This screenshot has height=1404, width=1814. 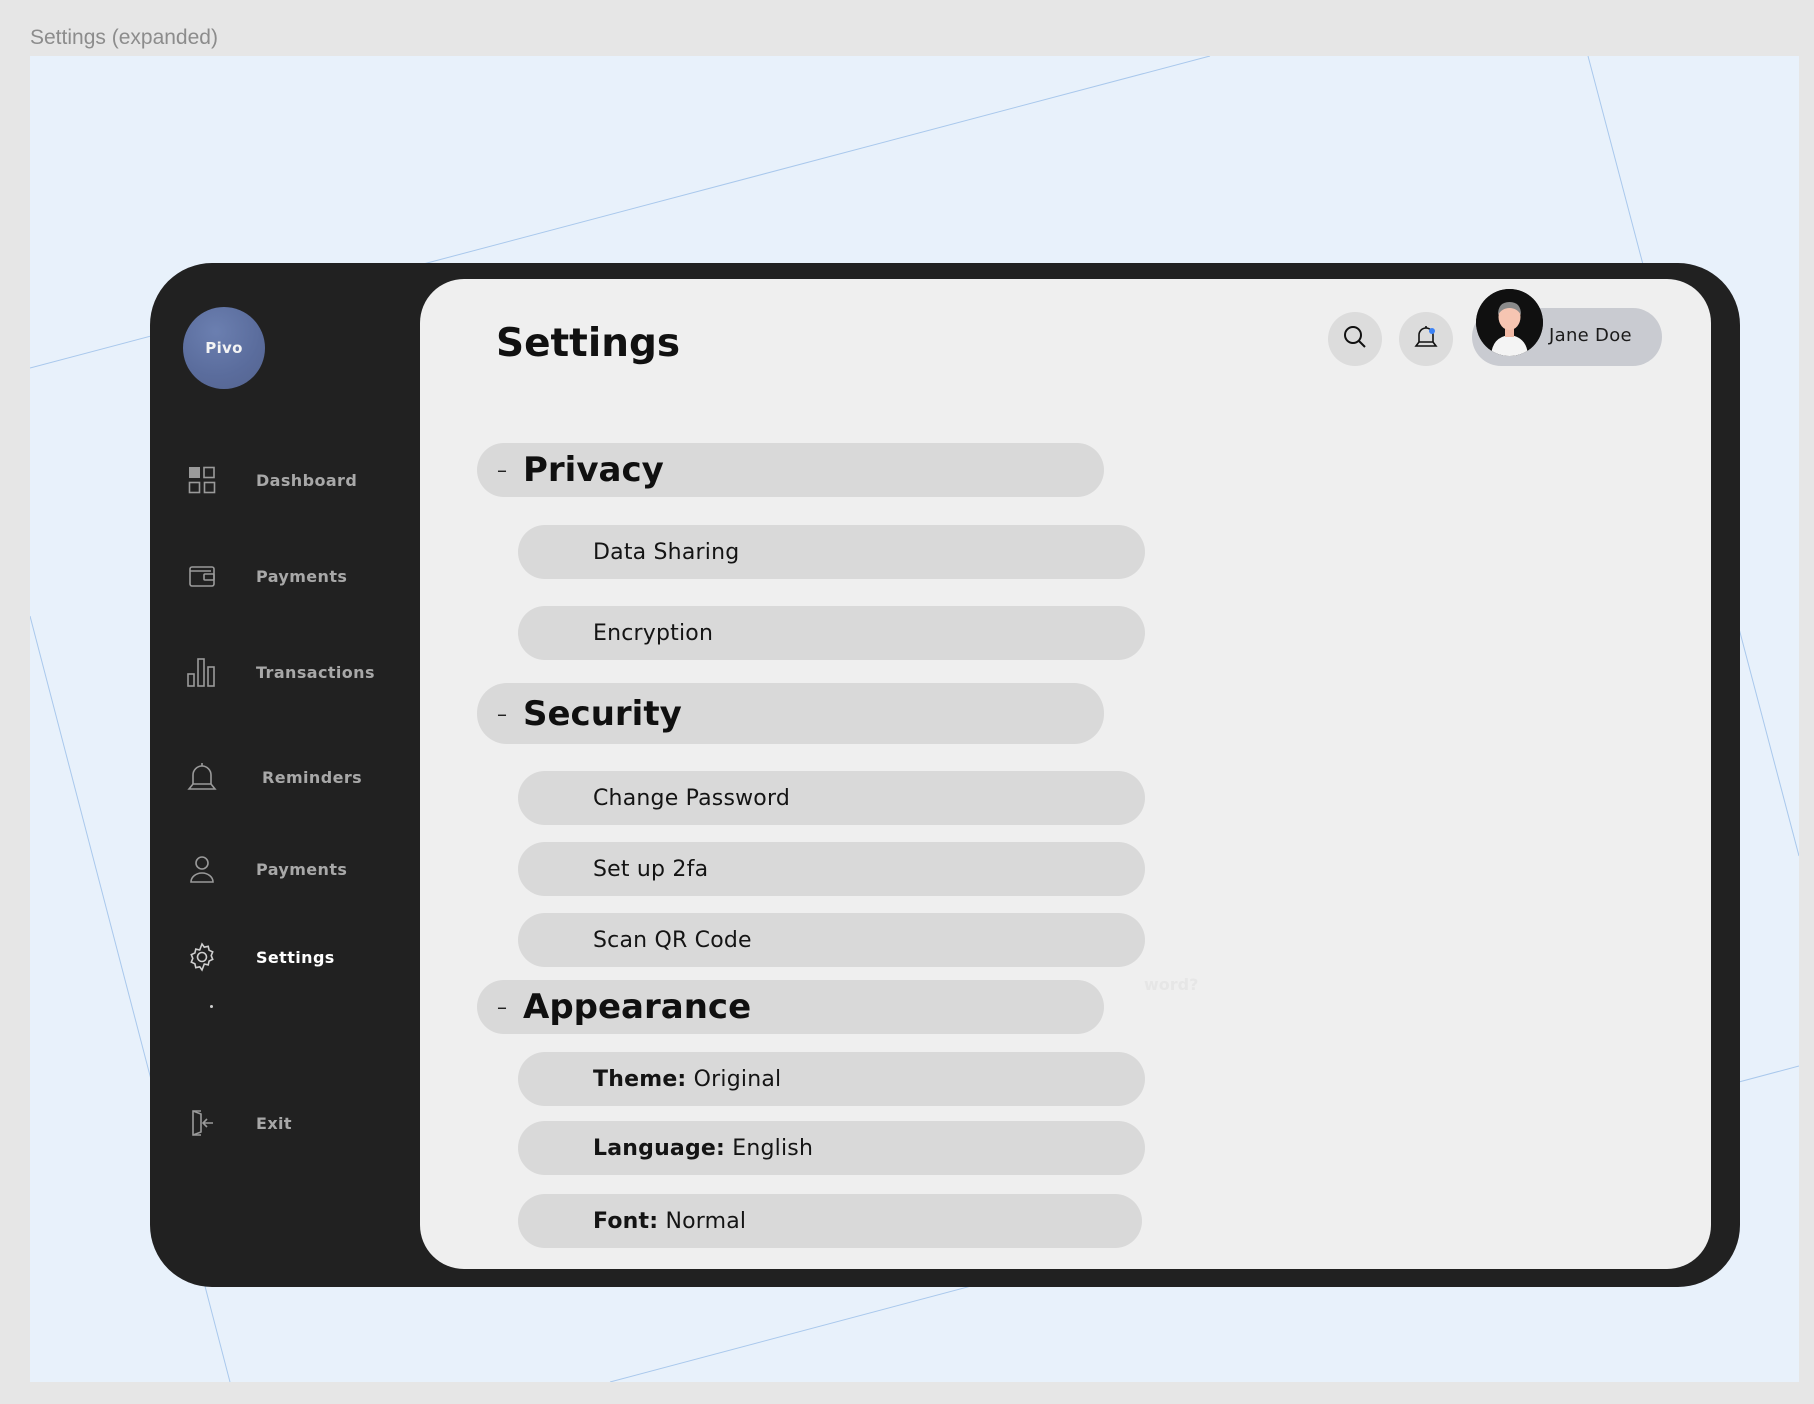 I want to click on option-key: Language:, so click(x=659, y=1148).